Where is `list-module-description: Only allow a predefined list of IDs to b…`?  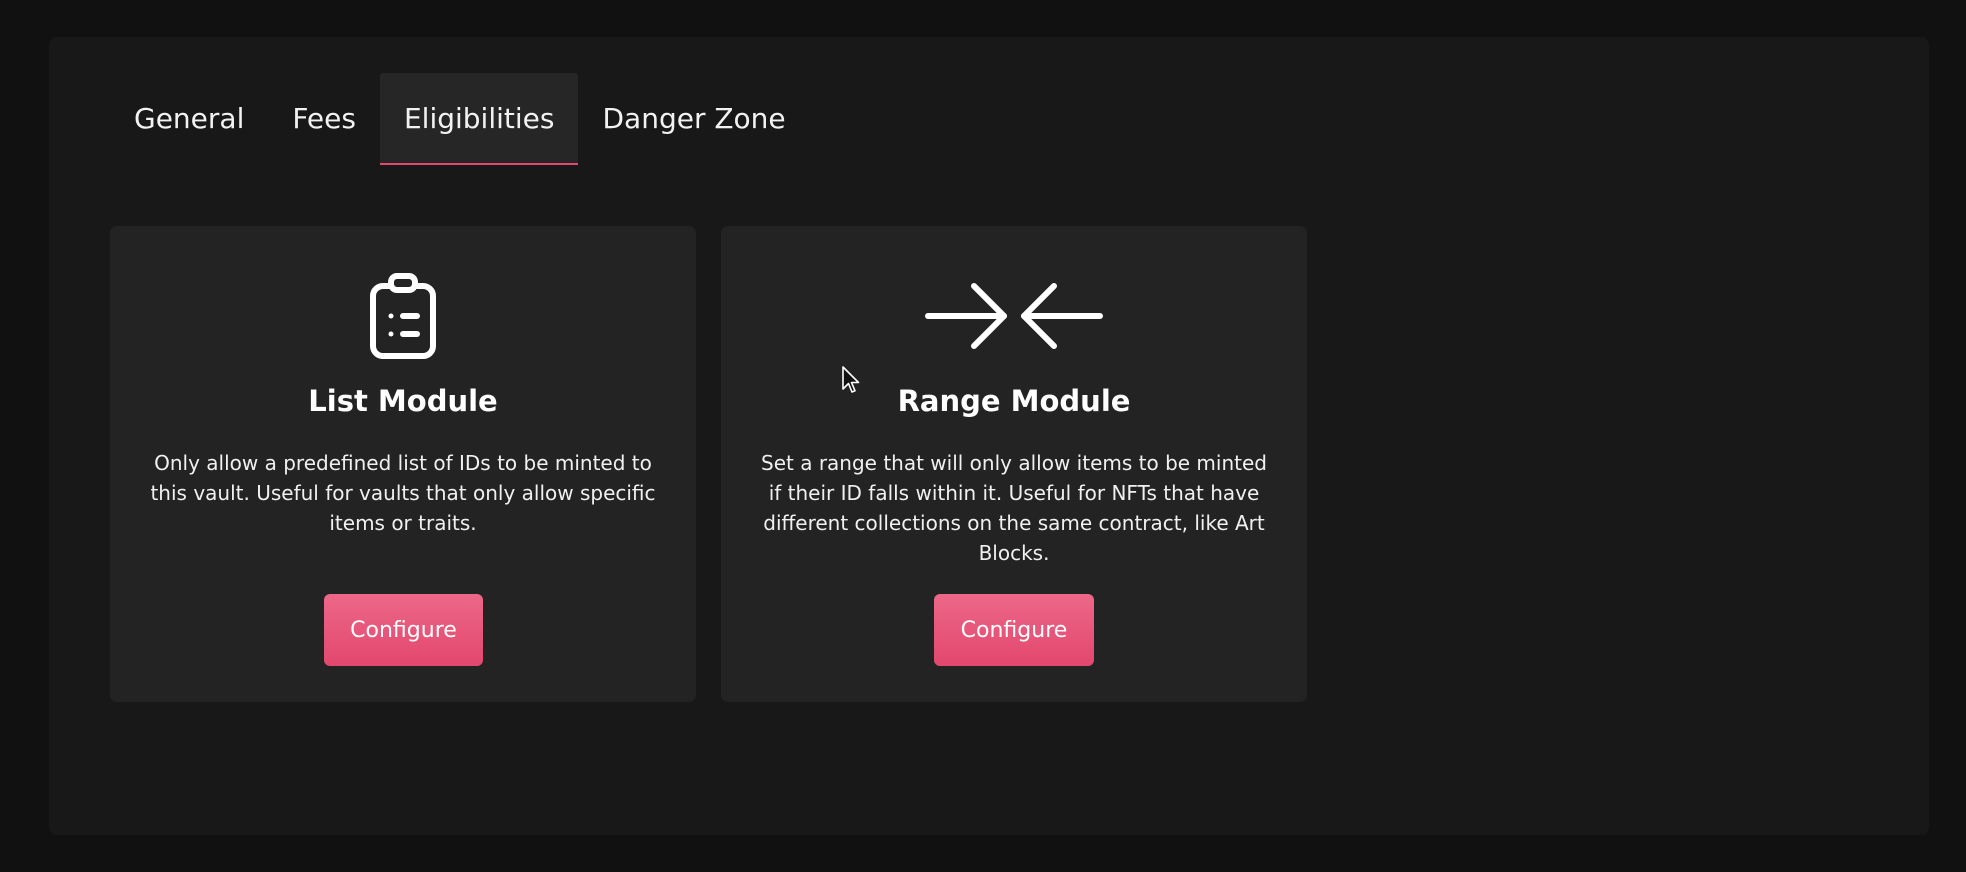
list-module-description: Only allow a predefined list of IDs to b… is located at coordinates (403, 493).